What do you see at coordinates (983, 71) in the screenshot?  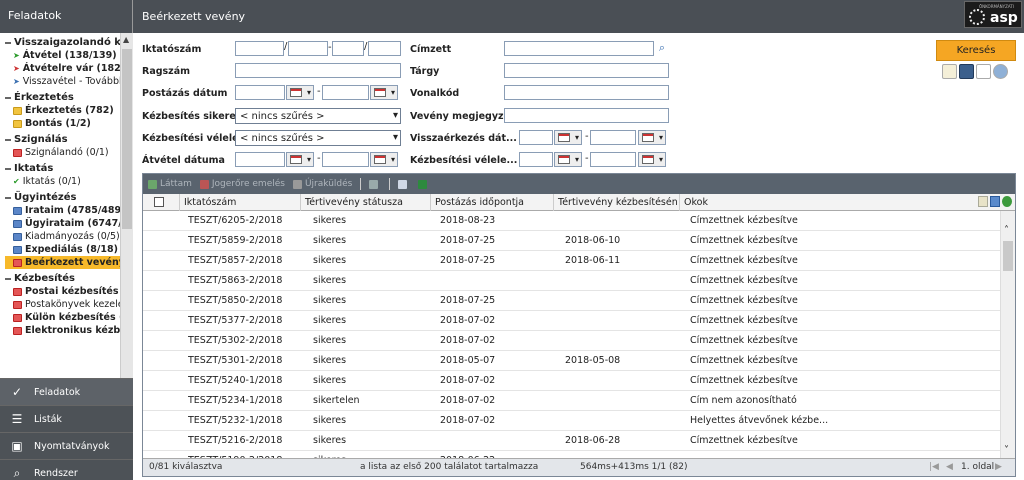 I see `new-document-icon` at bounding box center [983, 71].